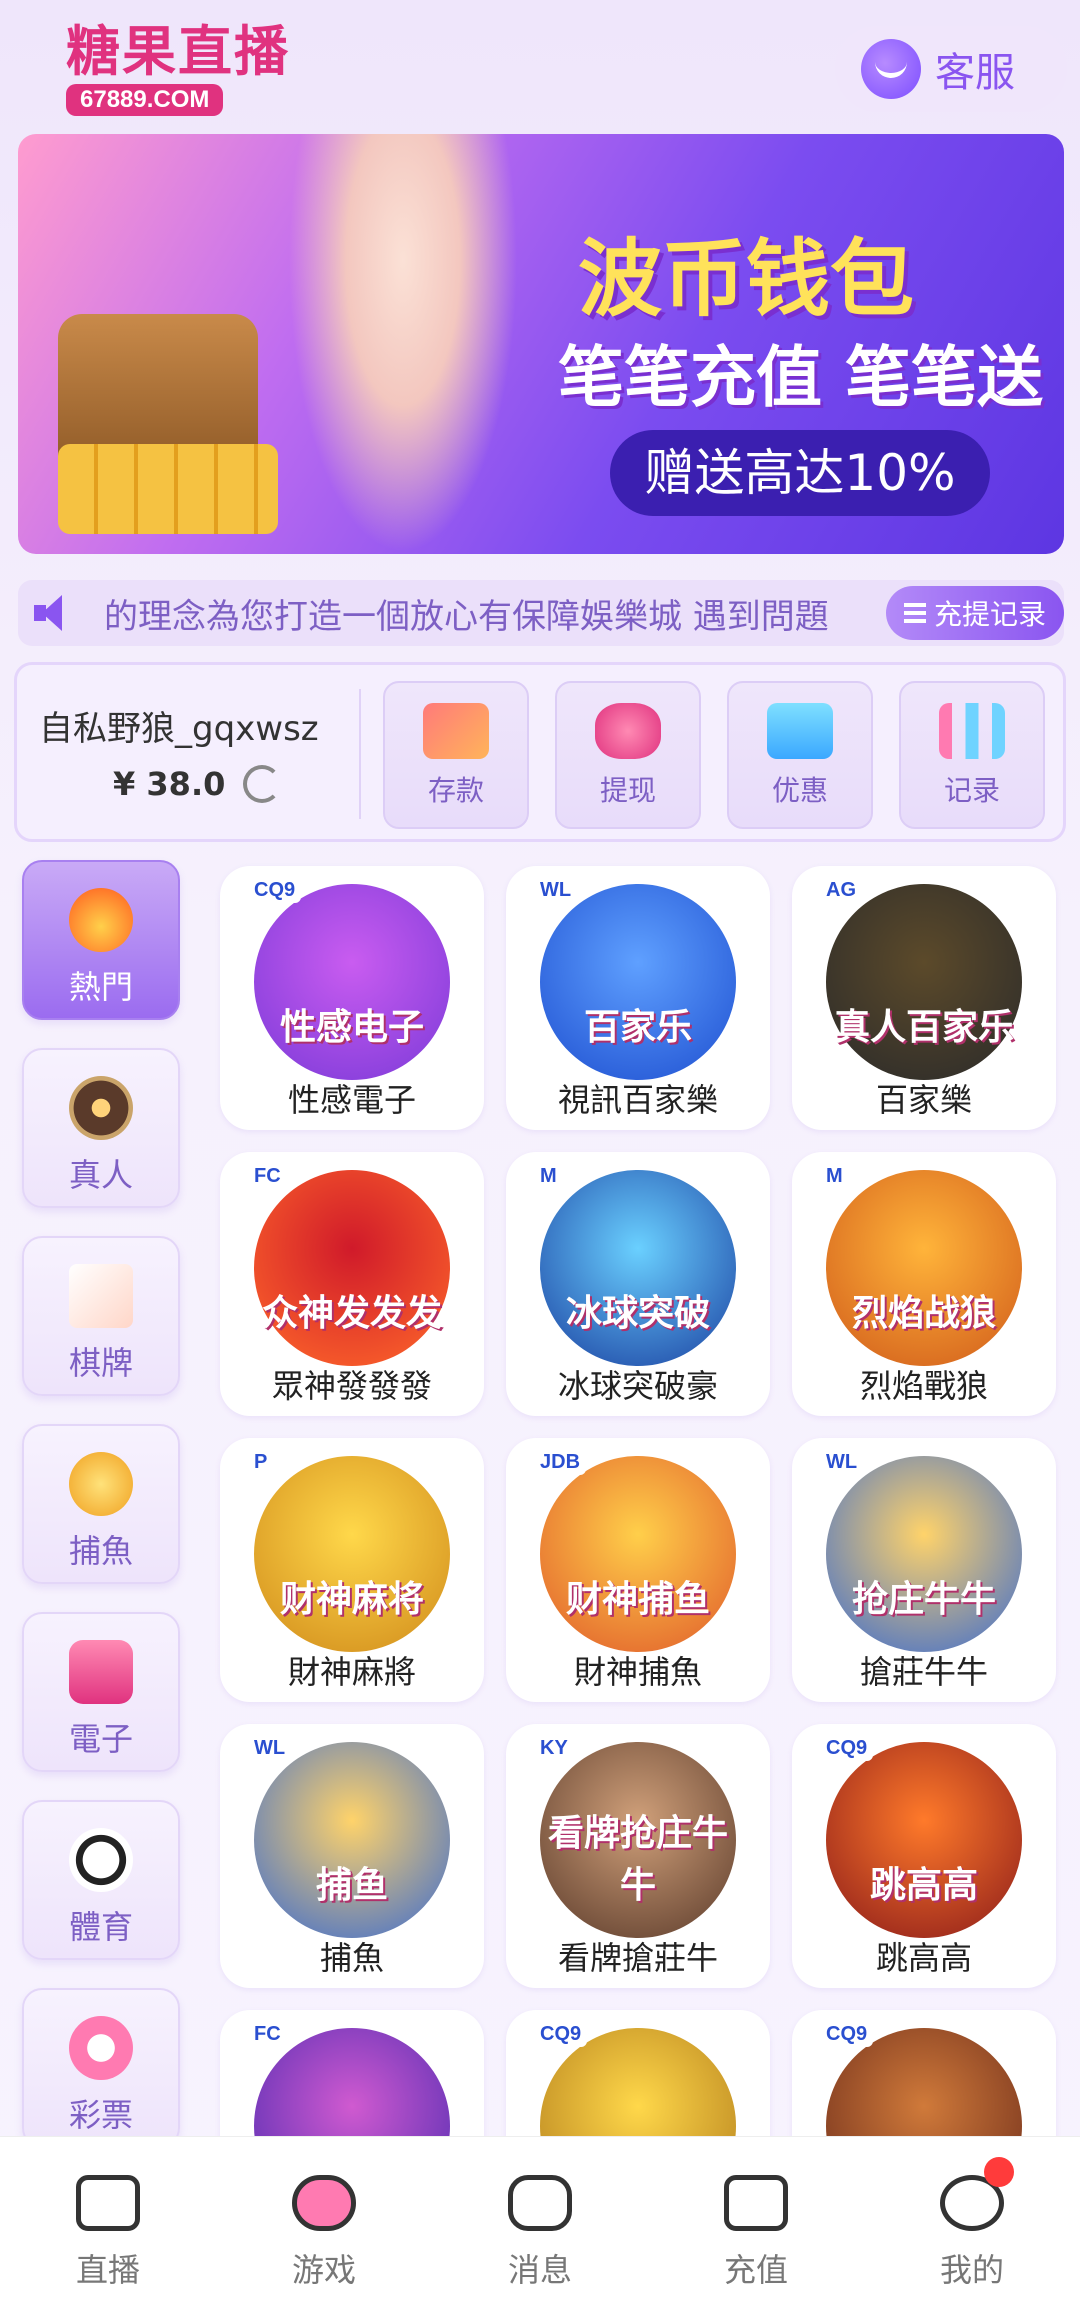 The width and height of the screenshot is (1080, 2320). Describe the element at coordinates (349, 1551) in the screenshot. I see `game-thumbnail: P 财神麻将` at that location.